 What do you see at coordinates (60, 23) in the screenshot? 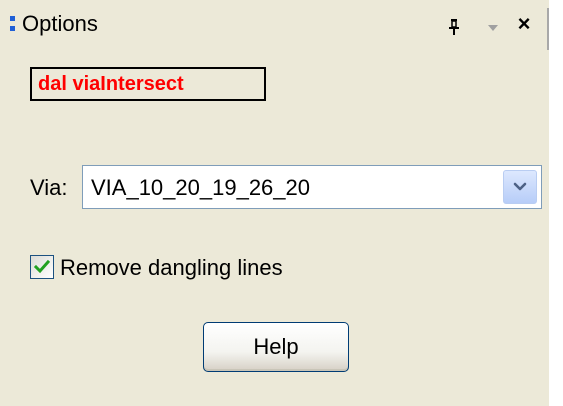
I see `panel-title: Options` at bounding box center [60, 23].